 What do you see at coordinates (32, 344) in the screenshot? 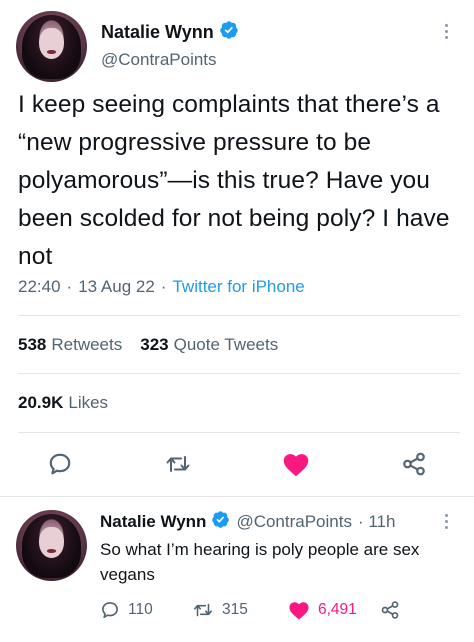
I see `retweets-count: 538` at bounding box center [32, 344].